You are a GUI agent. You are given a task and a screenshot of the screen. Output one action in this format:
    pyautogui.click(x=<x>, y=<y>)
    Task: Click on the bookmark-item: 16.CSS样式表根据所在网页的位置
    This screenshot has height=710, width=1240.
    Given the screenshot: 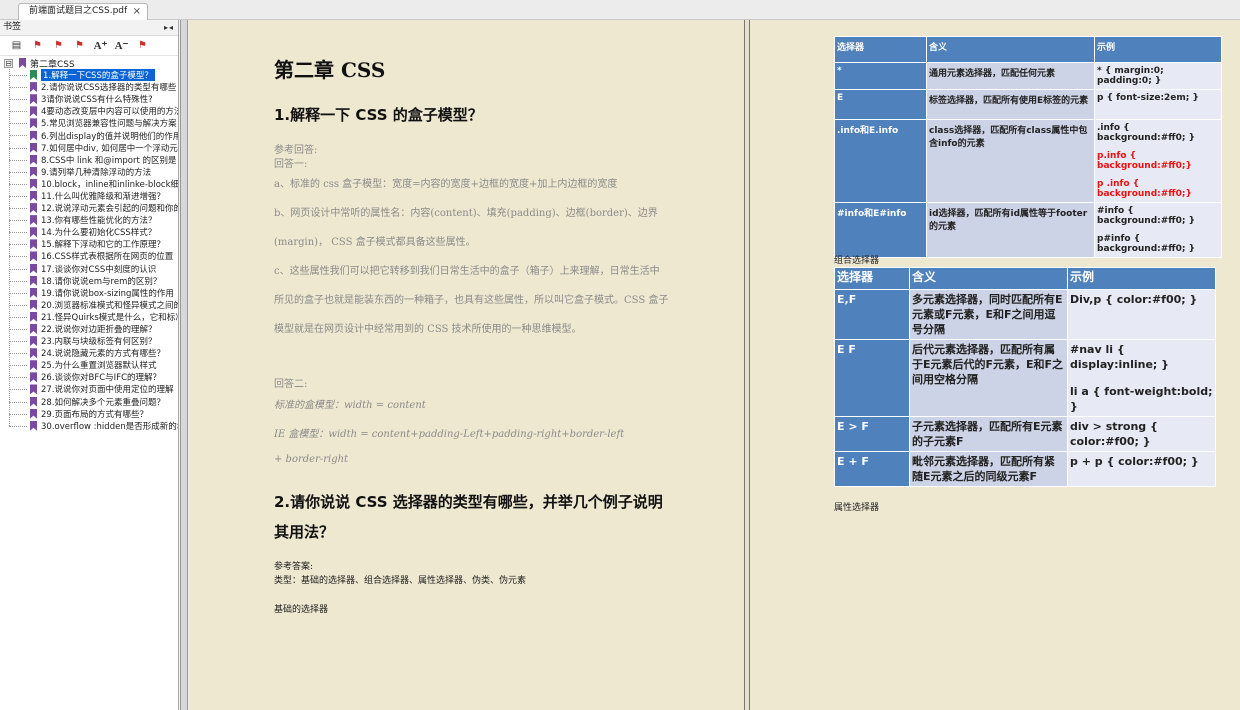 What is the action you would take?
    pyautogui.click(x=89, y=256)
    